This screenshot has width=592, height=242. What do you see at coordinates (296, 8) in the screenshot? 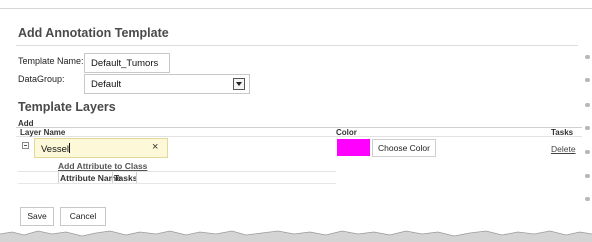
I see `top-divider` at bounding box center [296, 8].